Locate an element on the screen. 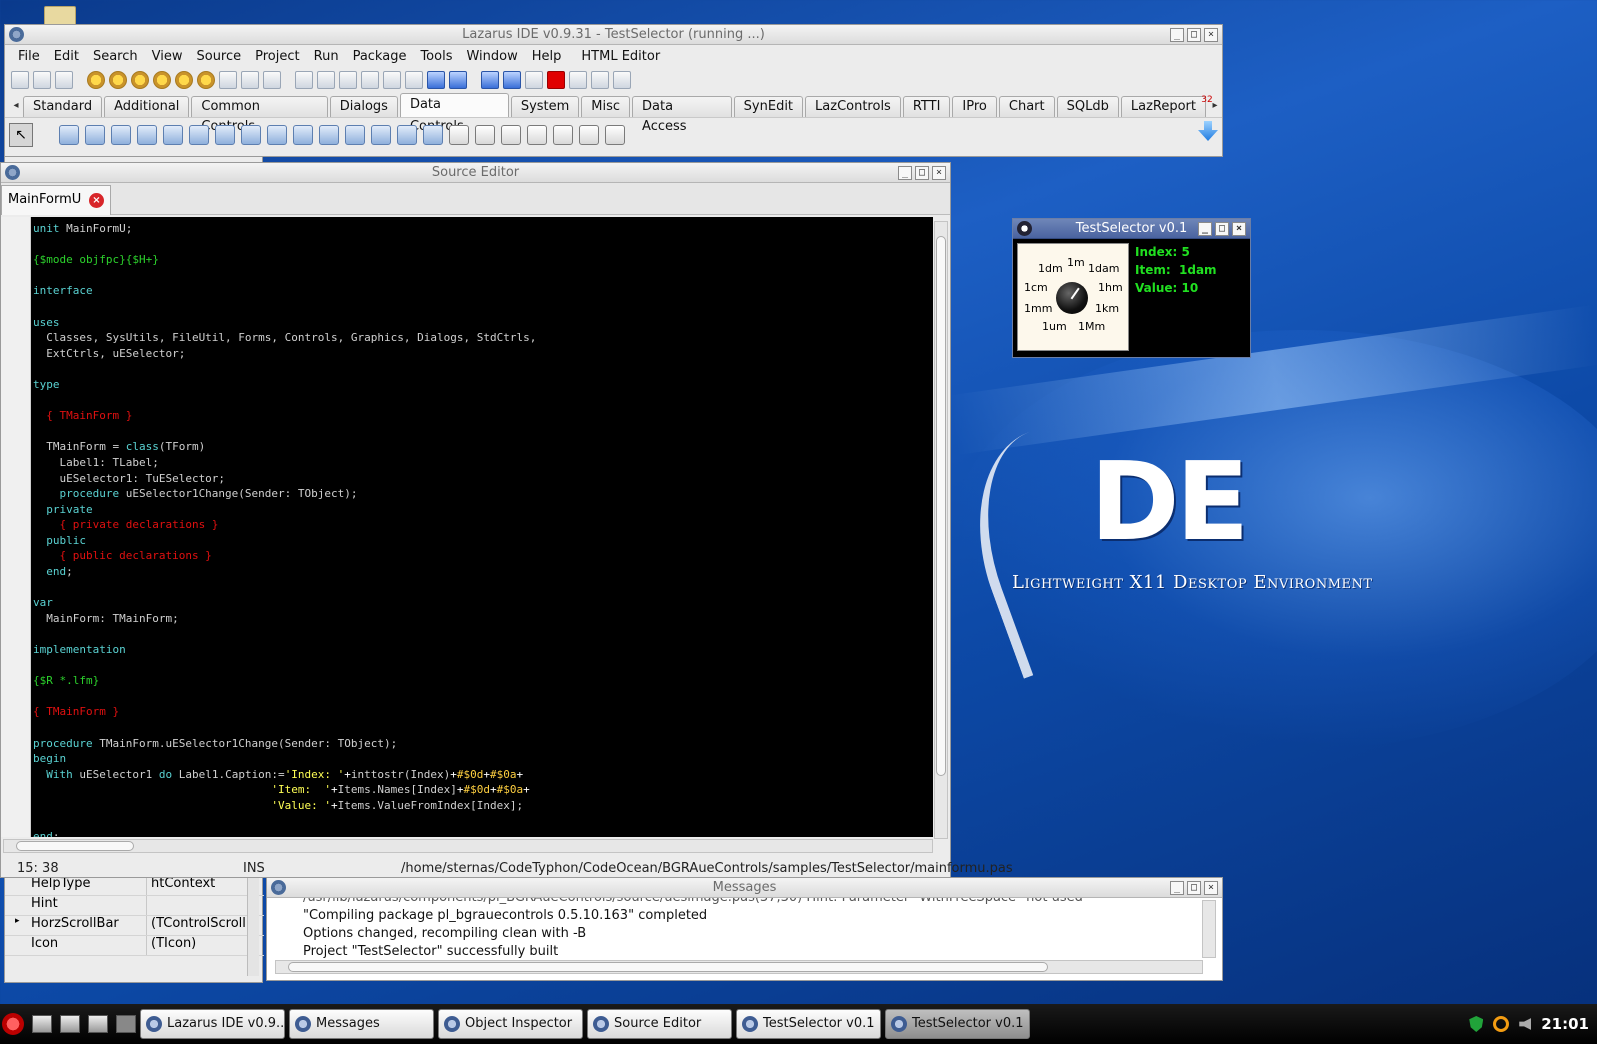 The image size is (1597, 1044). code-line: {$R *.lfm} is located at coordinates (483, 681).